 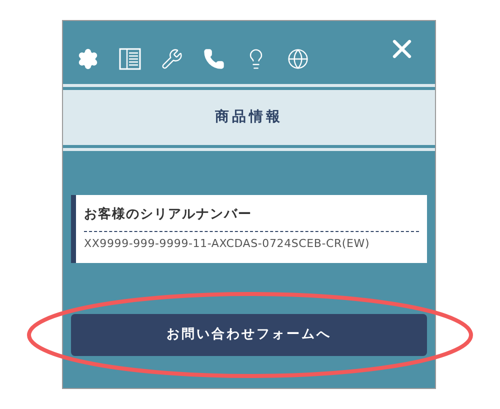 What do you see at coordinates (249, 335) in the screenshot?
I see `contact-form-button: お問い合わせフォームへ` at bounding box center [249, 335].